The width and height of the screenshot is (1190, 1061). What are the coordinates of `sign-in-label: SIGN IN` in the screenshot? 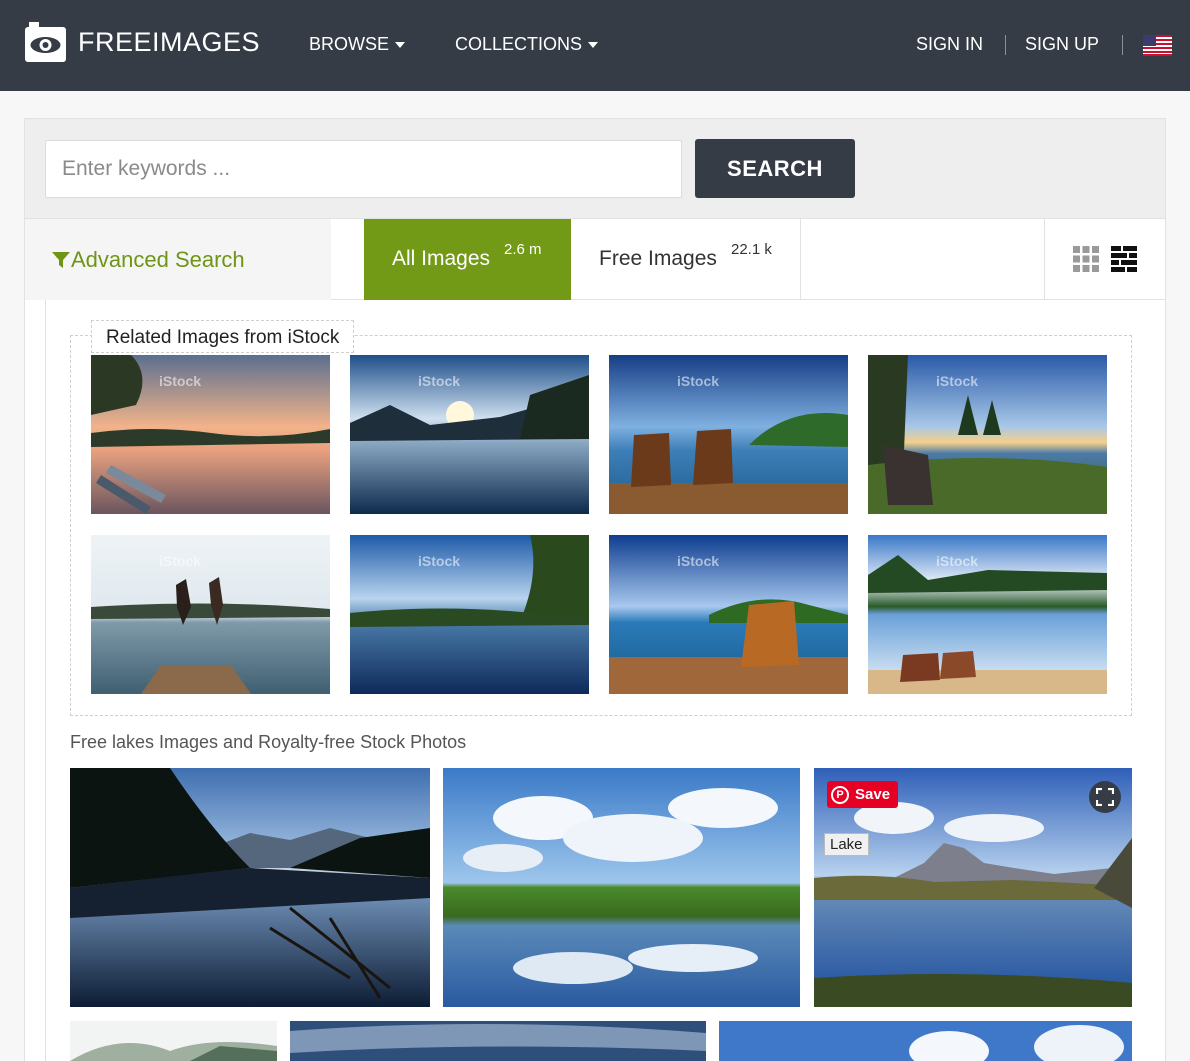 It's located at (950, 44).